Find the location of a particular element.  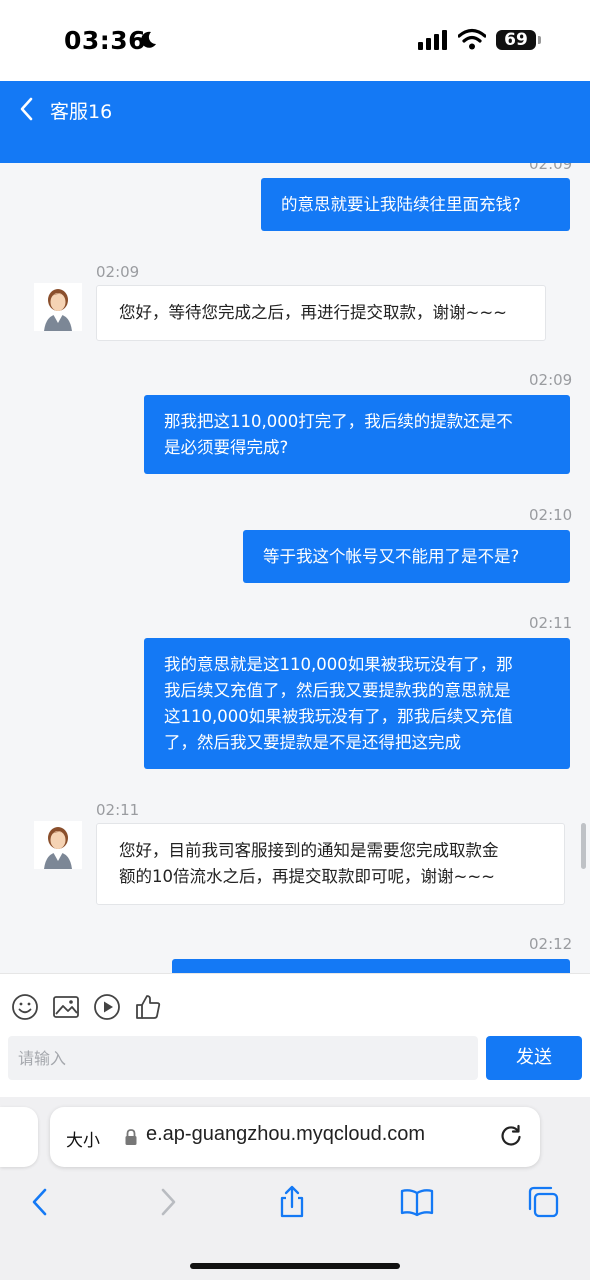

browser-forward-icon is located at coordinates (167, 1202).